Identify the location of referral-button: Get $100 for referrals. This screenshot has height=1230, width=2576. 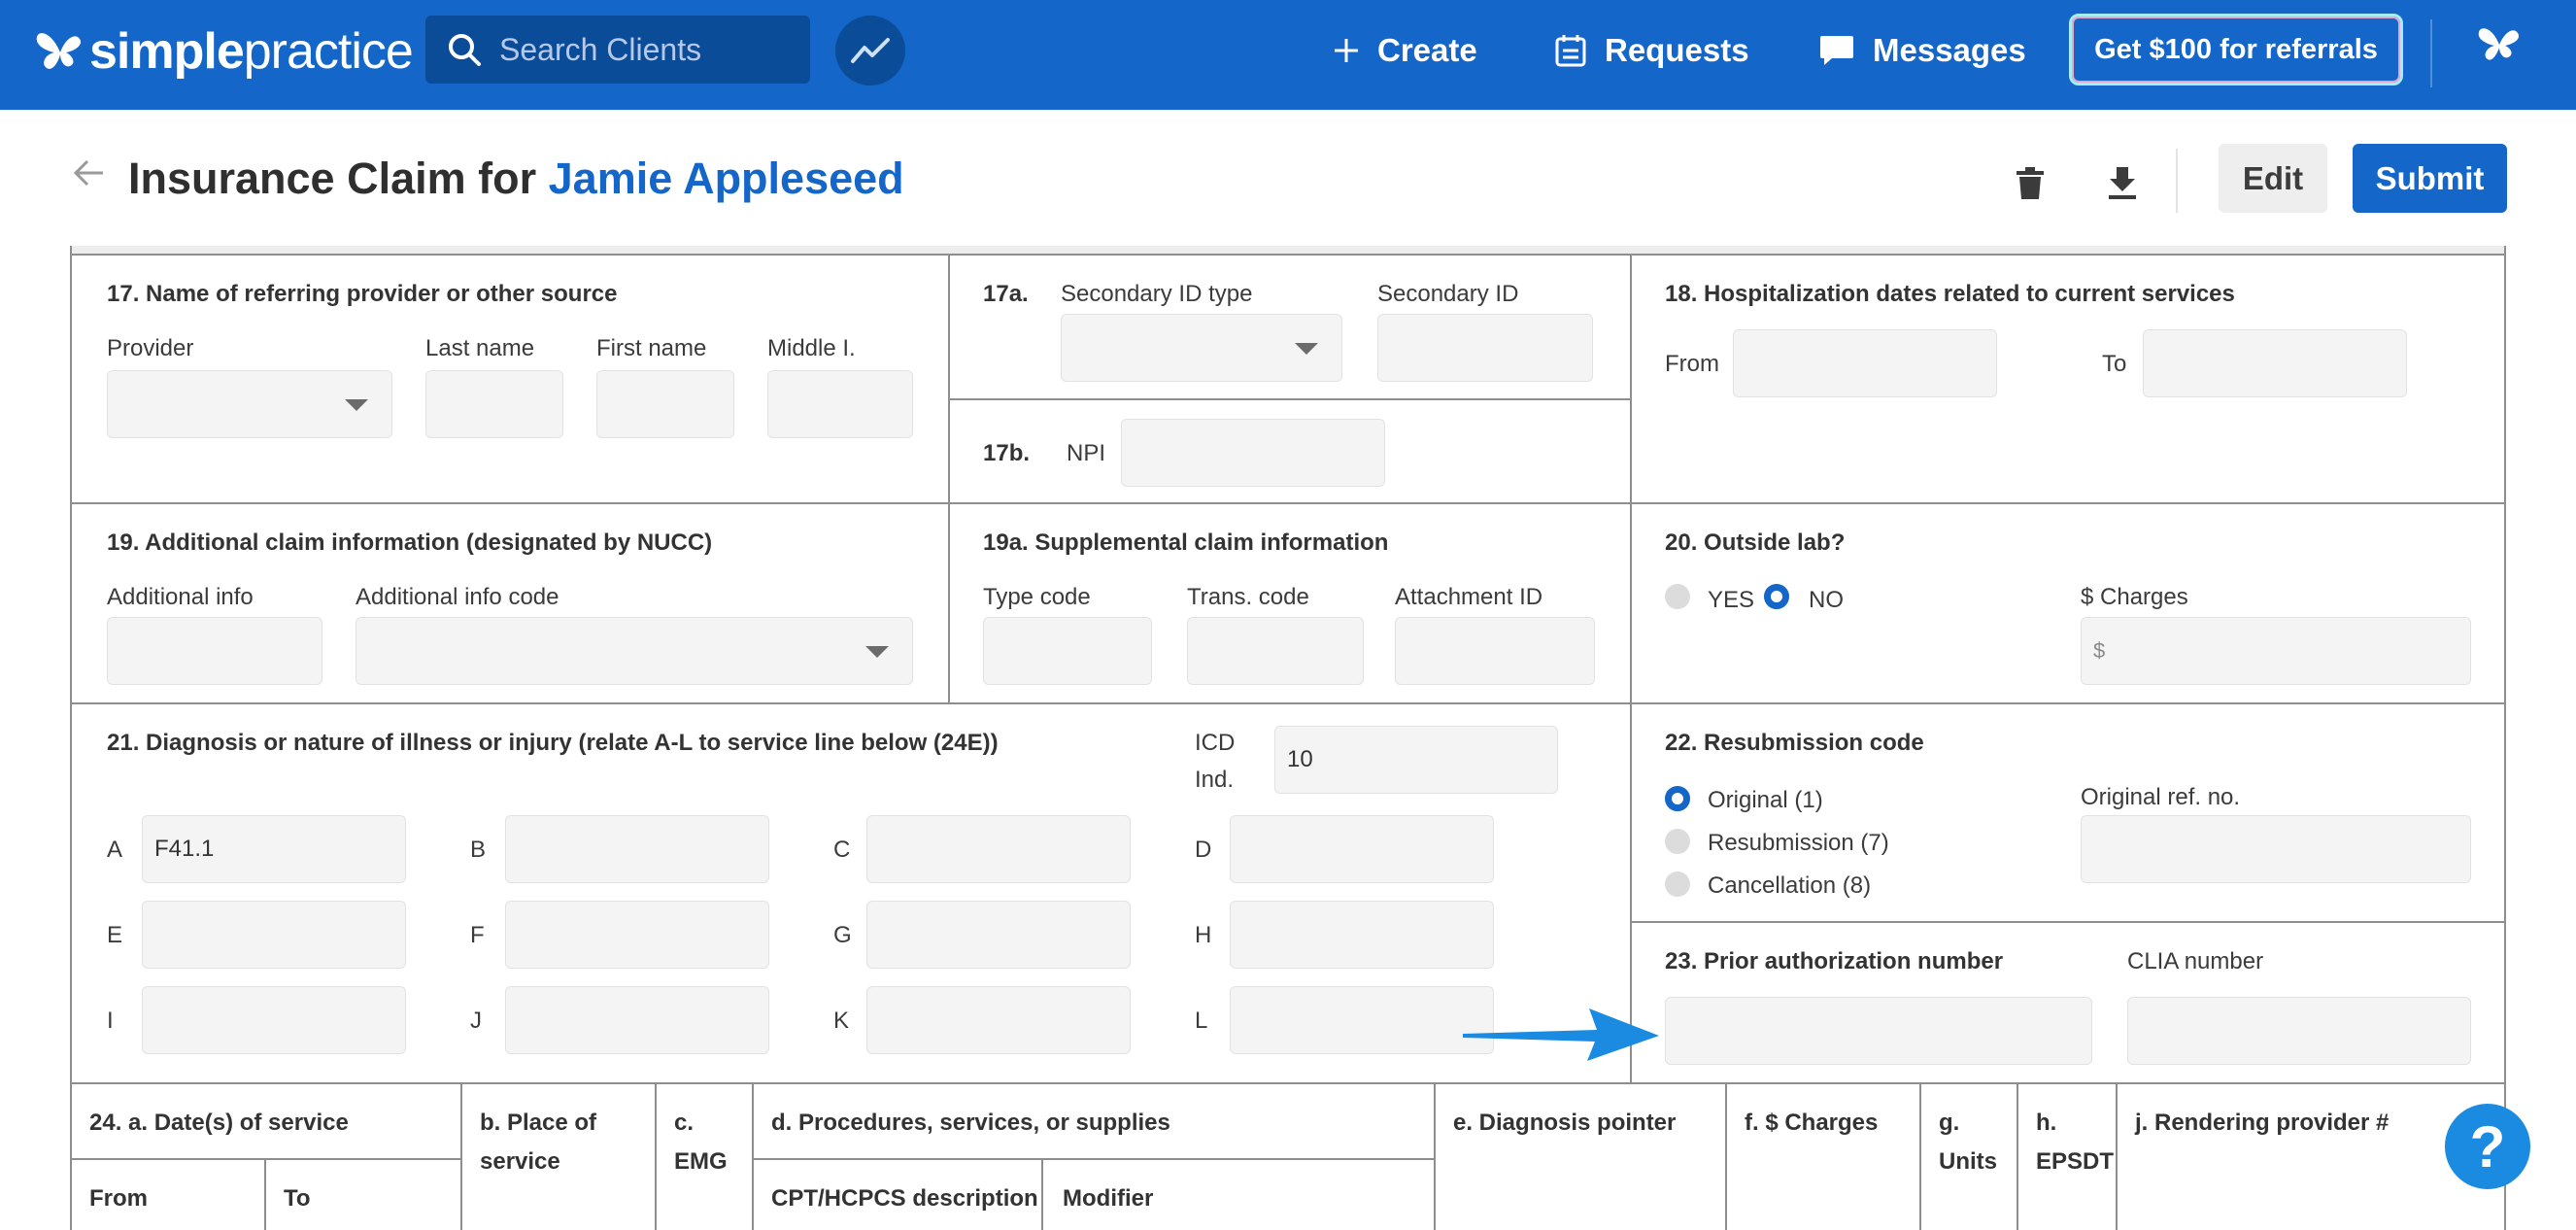
(2236, 50).